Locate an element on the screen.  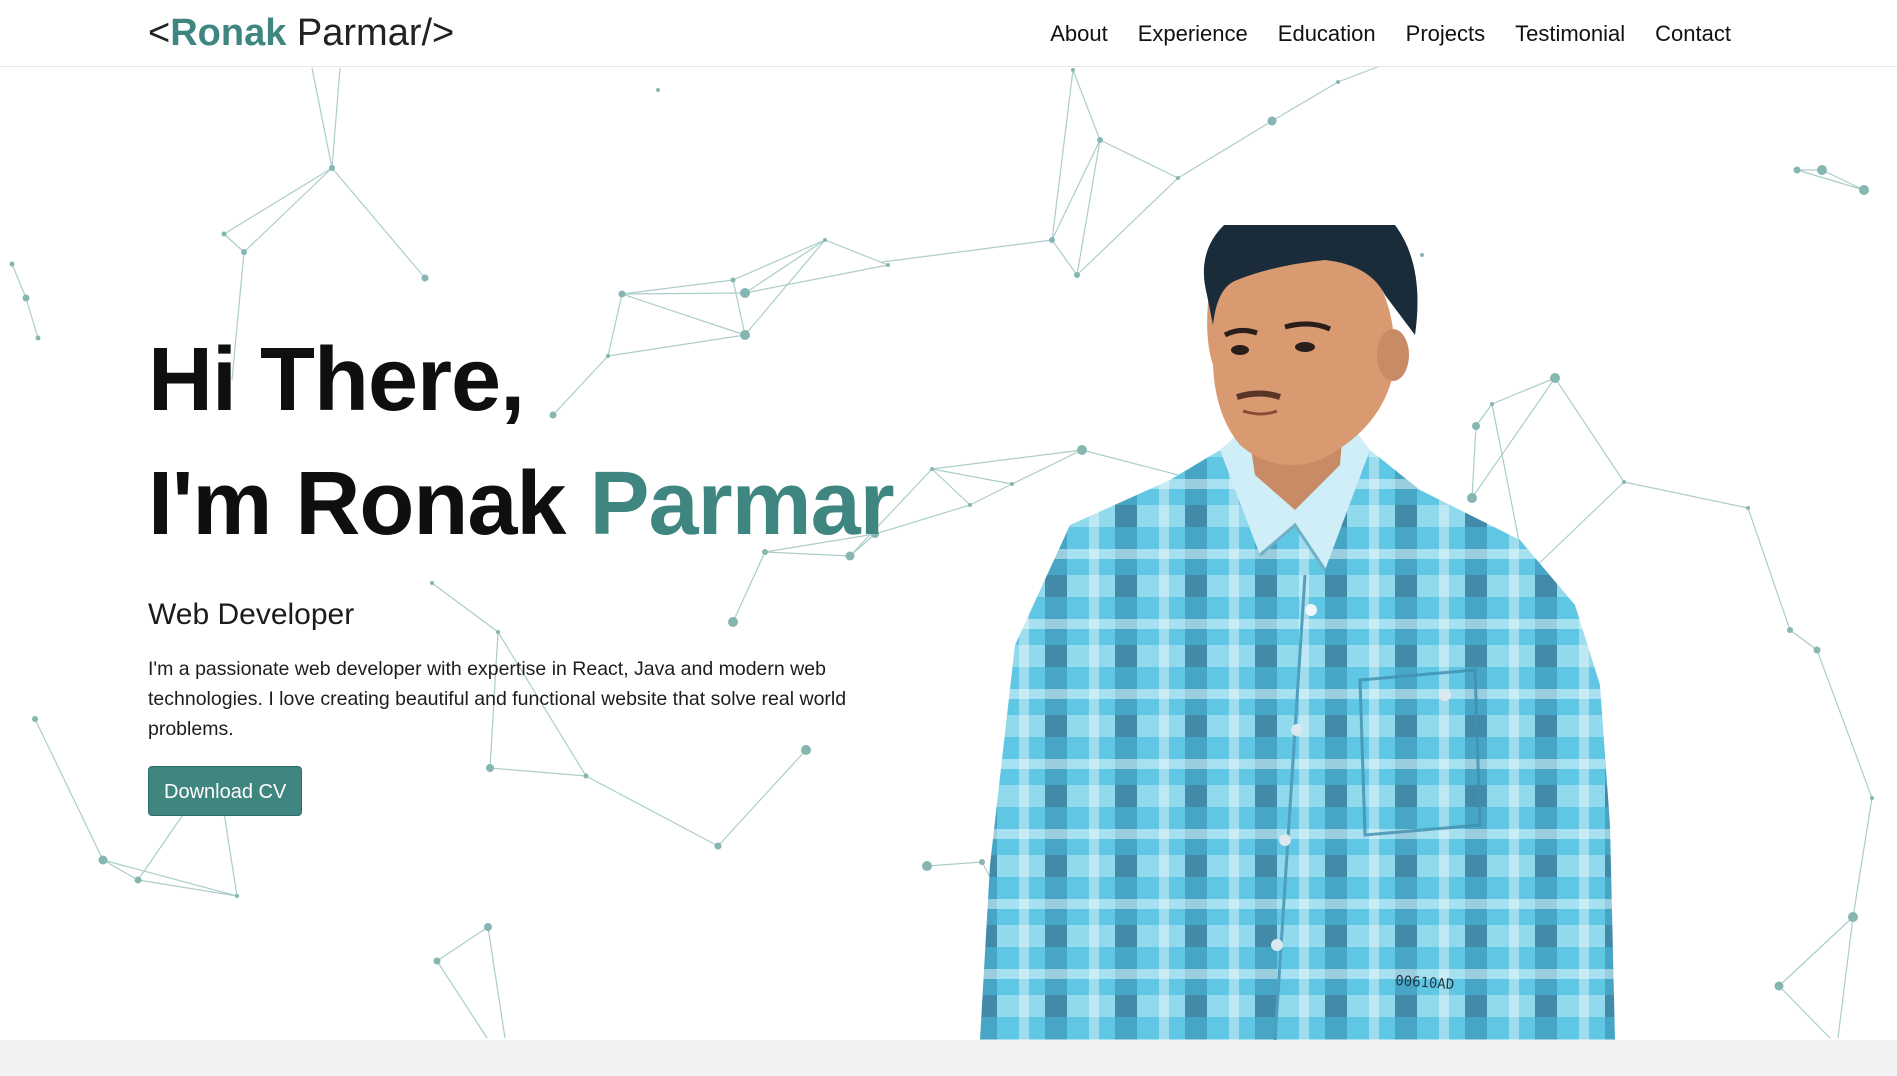
hero-name-accent: Parmar is located at coordinates (742, 504).